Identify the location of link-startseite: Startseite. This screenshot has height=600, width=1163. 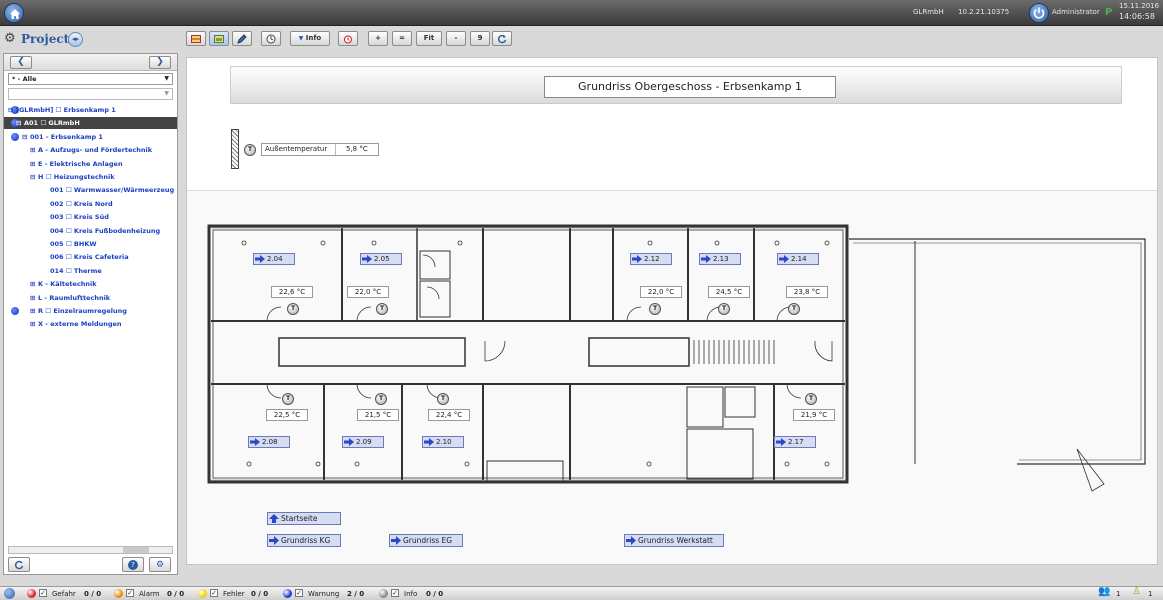
(304, 518).